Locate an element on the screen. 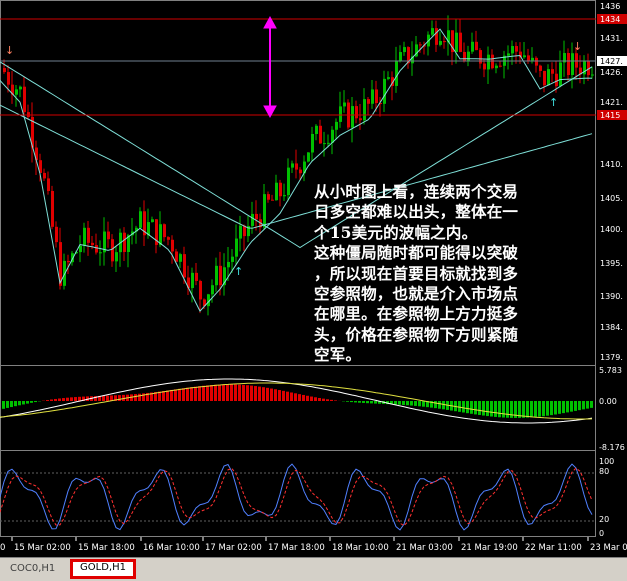  annotation-line: 在哪里。在参照物上方力挺多 is located at coordinates (416, 314).